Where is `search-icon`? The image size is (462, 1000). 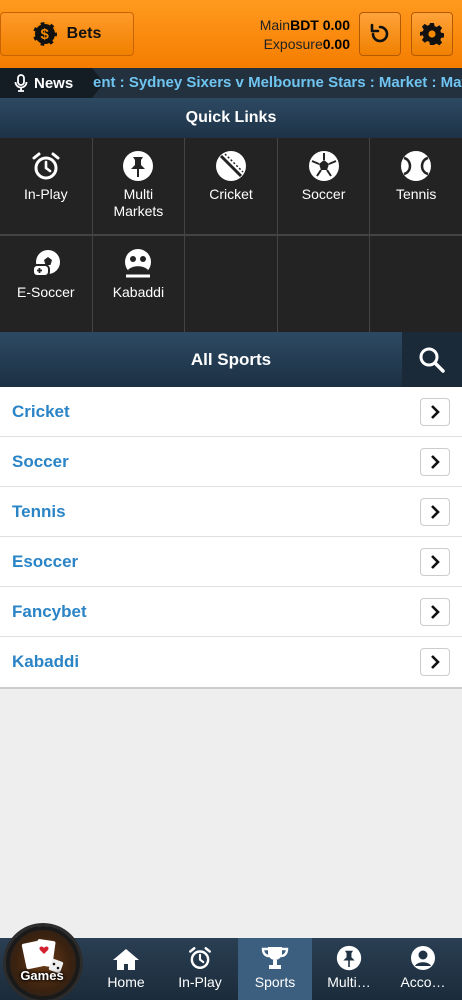
search-icon is located at coordinates (432, 360).